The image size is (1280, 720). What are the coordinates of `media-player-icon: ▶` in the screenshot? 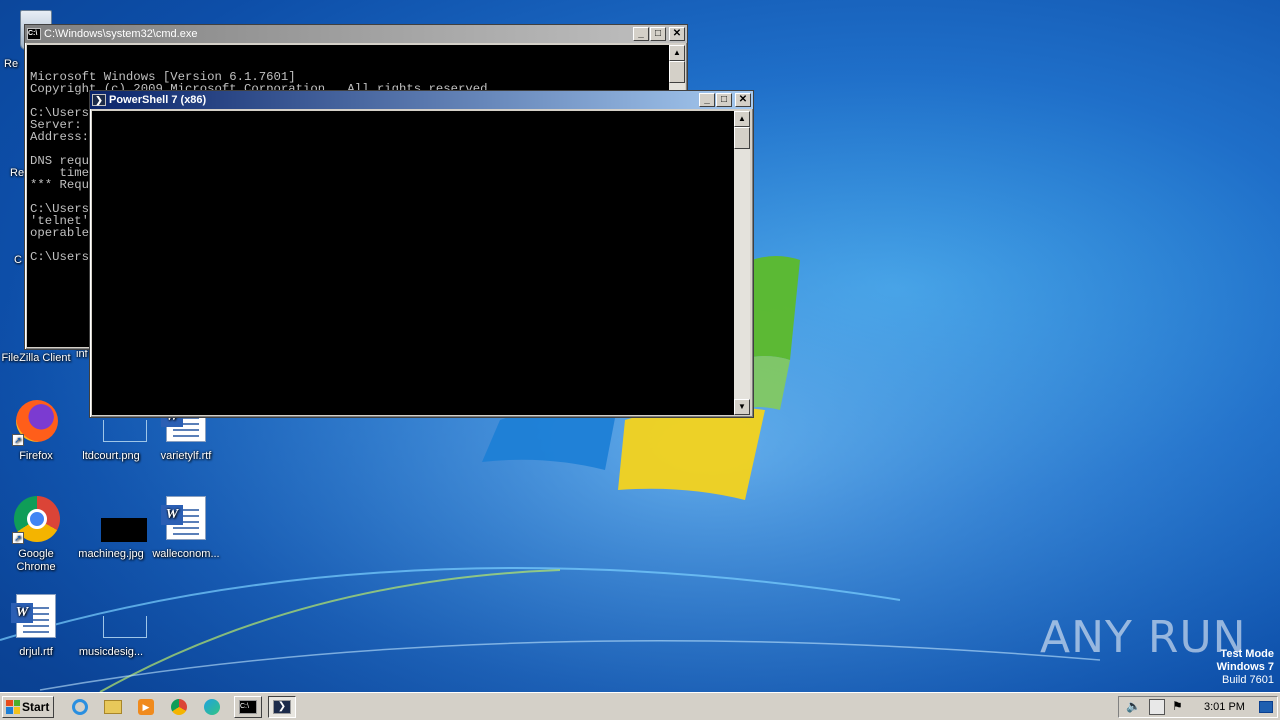 It's located at (146, 707).